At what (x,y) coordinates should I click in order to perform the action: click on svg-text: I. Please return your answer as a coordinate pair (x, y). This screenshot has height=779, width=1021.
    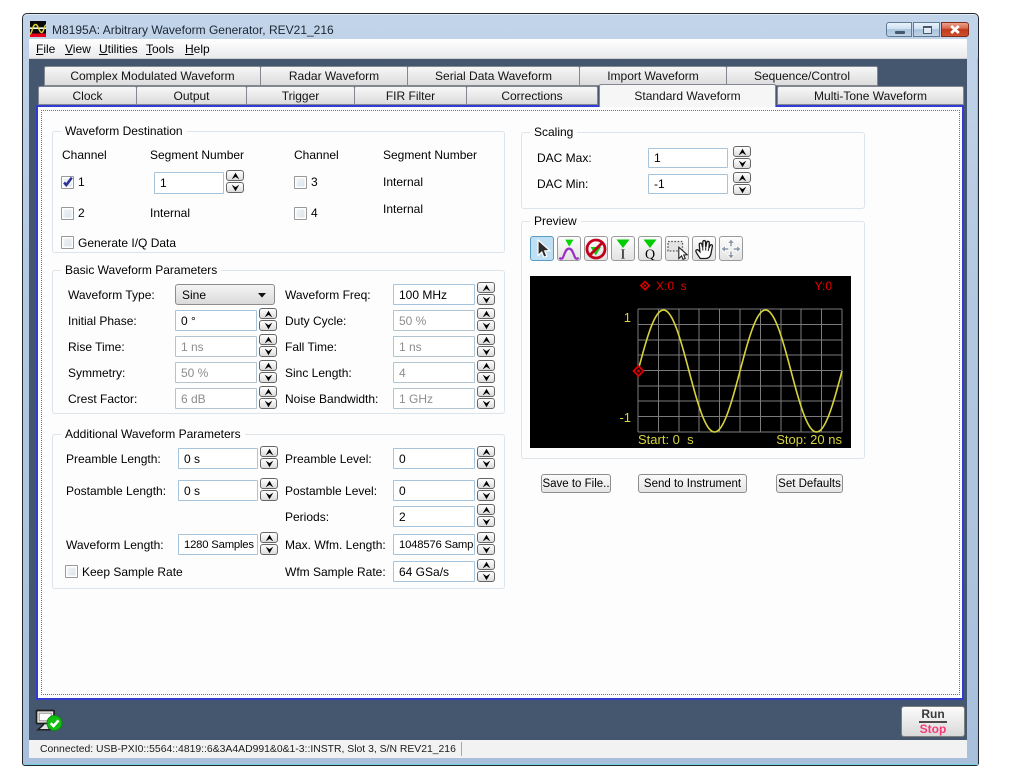
    Looking at the image, I should click on (623, 253).